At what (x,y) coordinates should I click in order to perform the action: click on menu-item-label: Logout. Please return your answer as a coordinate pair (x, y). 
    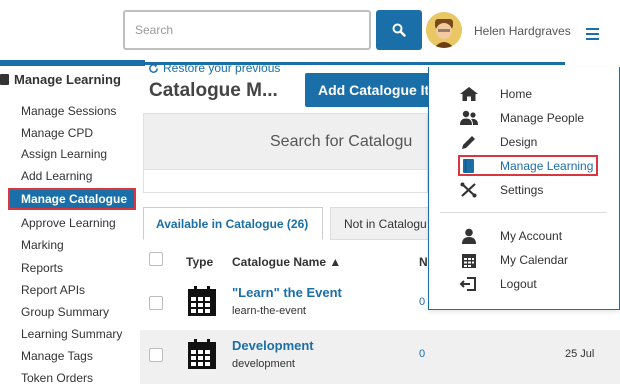
    Looking at the image, I should click on (518, 284).